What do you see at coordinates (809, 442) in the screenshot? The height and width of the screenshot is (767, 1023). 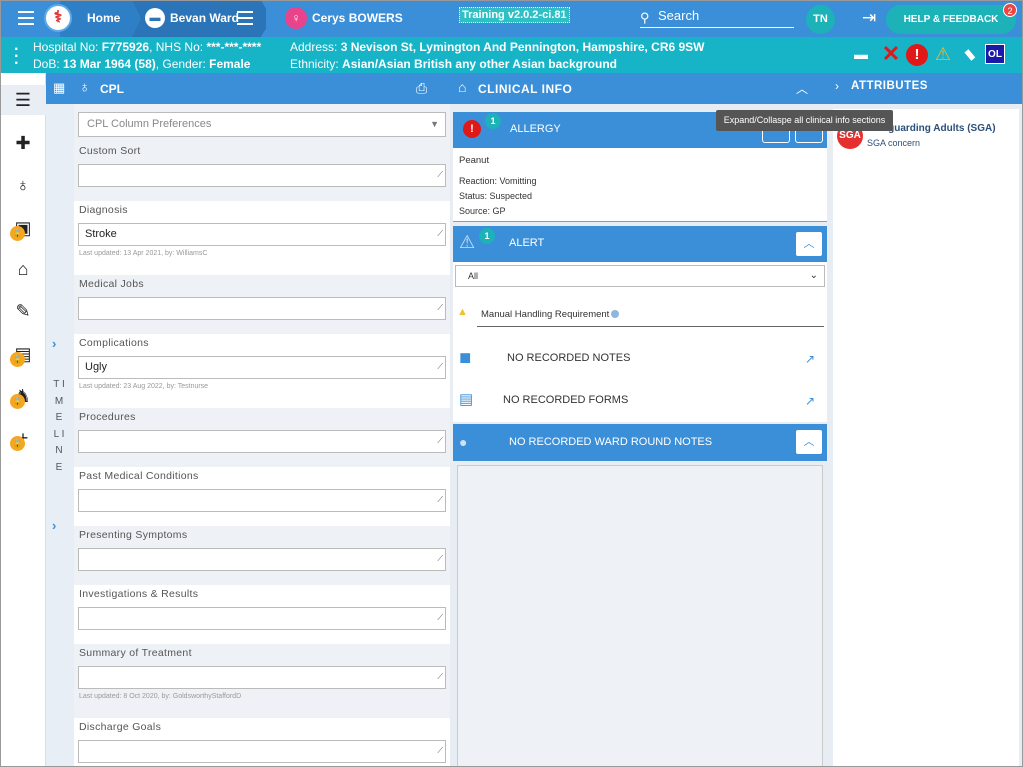 I see `ward-round-collapse-button: ︿` at bounding box center [809, 442].